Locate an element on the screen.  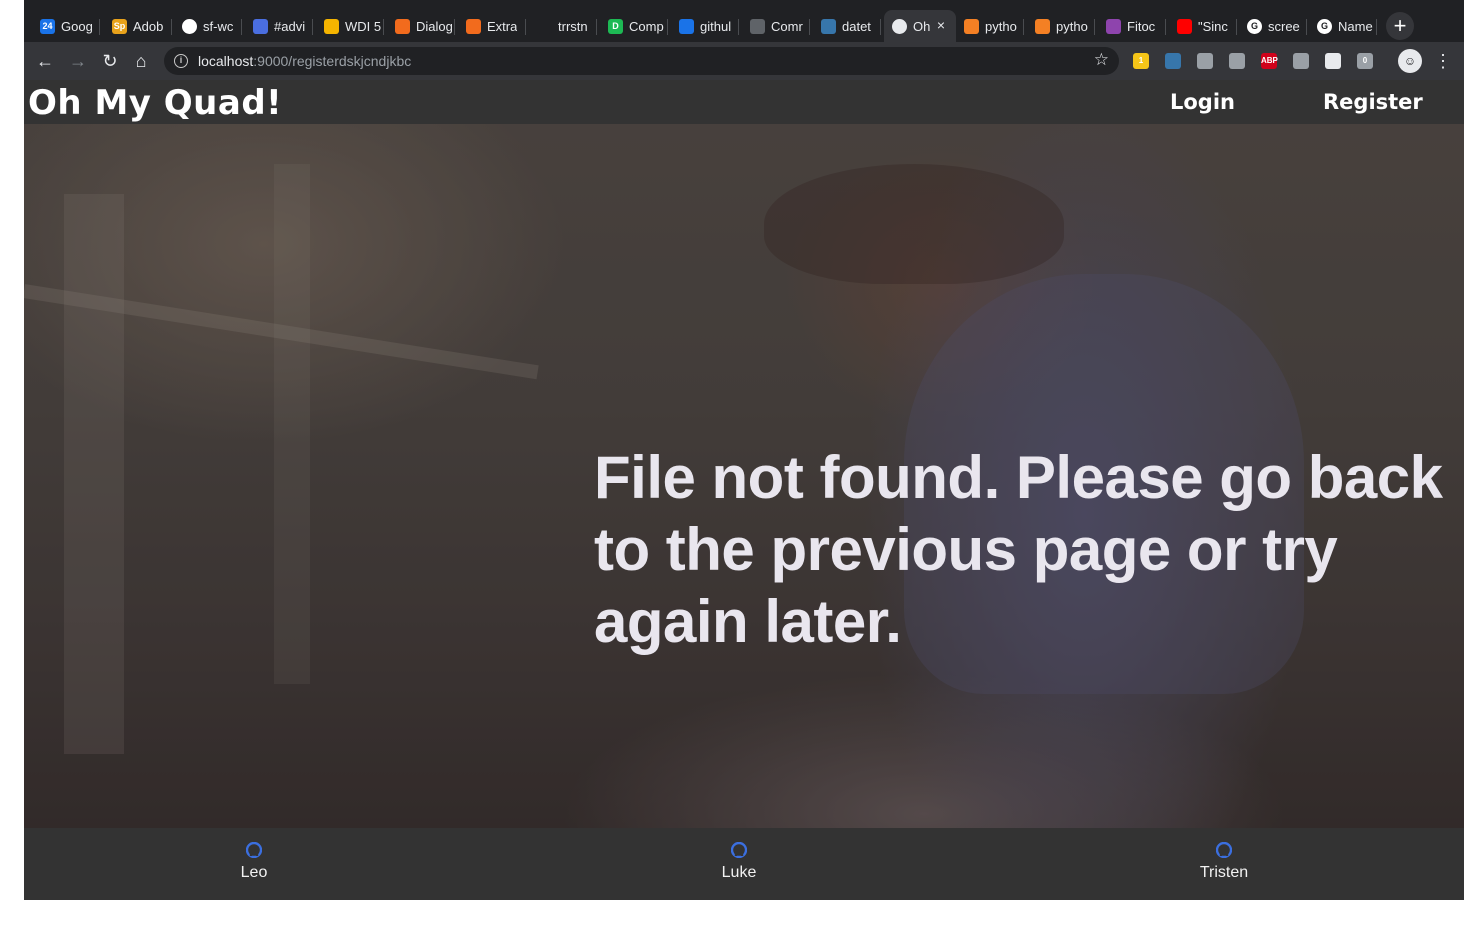
new-tab-button: + is located at coordinates (1400, 26).